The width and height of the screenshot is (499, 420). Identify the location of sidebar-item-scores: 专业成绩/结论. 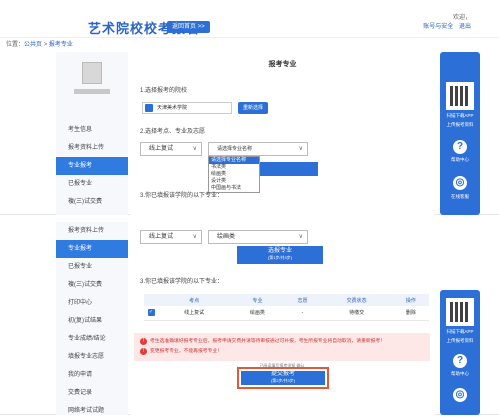
(92, 339).